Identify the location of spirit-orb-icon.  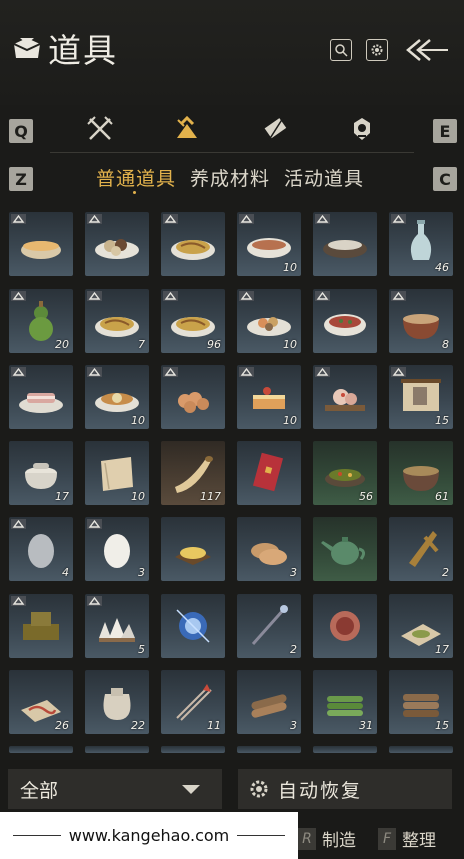
(193, 626).